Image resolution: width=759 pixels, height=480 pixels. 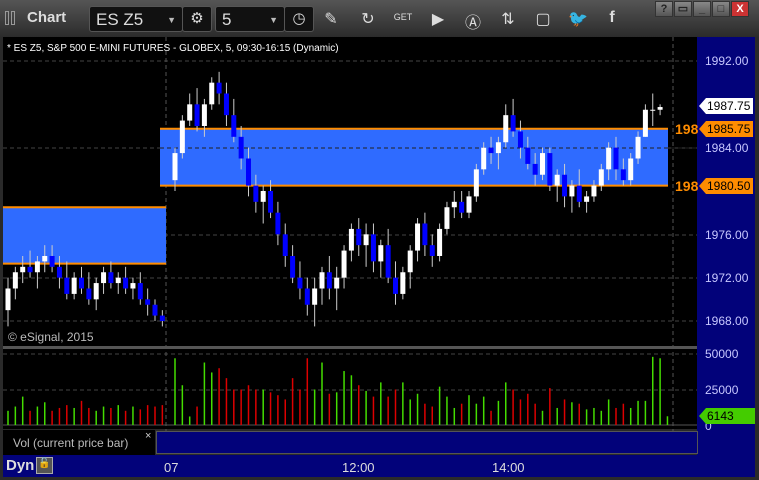 What do you see at coordinates (84, 235) in the screenshot?
I see `support-resistance-band` at bounding box center [84, 235].